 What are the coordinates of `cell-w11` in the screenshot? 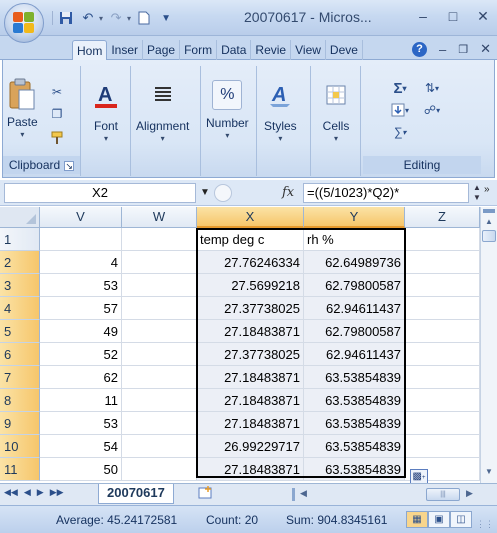 It's located at (159, 469).